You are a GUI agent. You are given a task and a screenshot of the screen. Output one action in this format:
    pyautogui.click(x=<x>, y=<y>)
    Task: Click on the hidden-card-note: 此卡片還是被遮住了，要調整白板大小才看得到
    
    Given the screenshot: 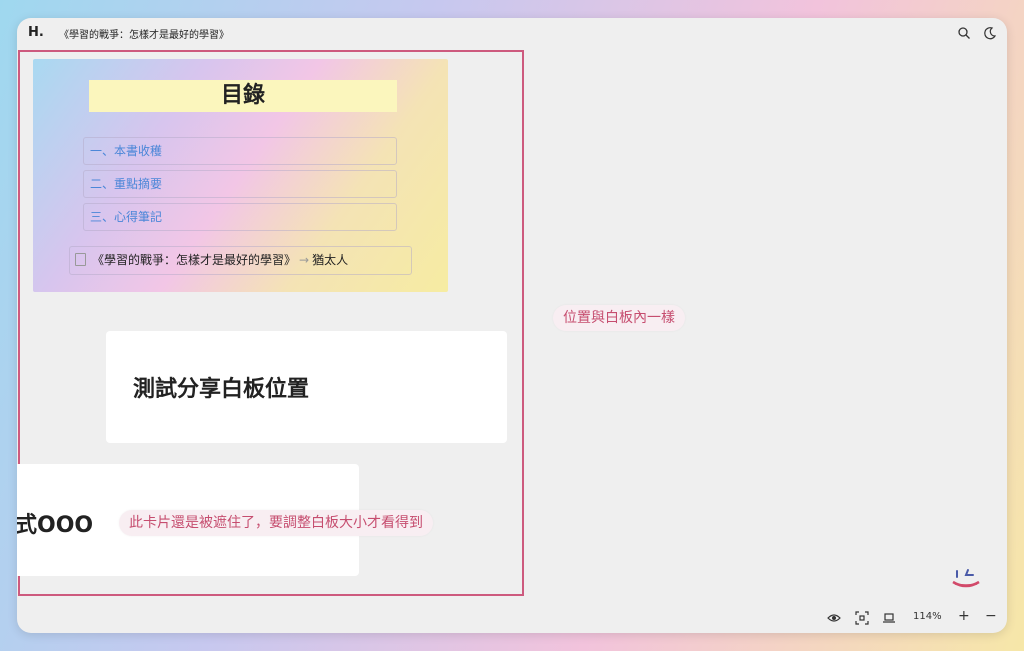 What is the action you would take?
    pyautogui.click(x=276, y=523)
    